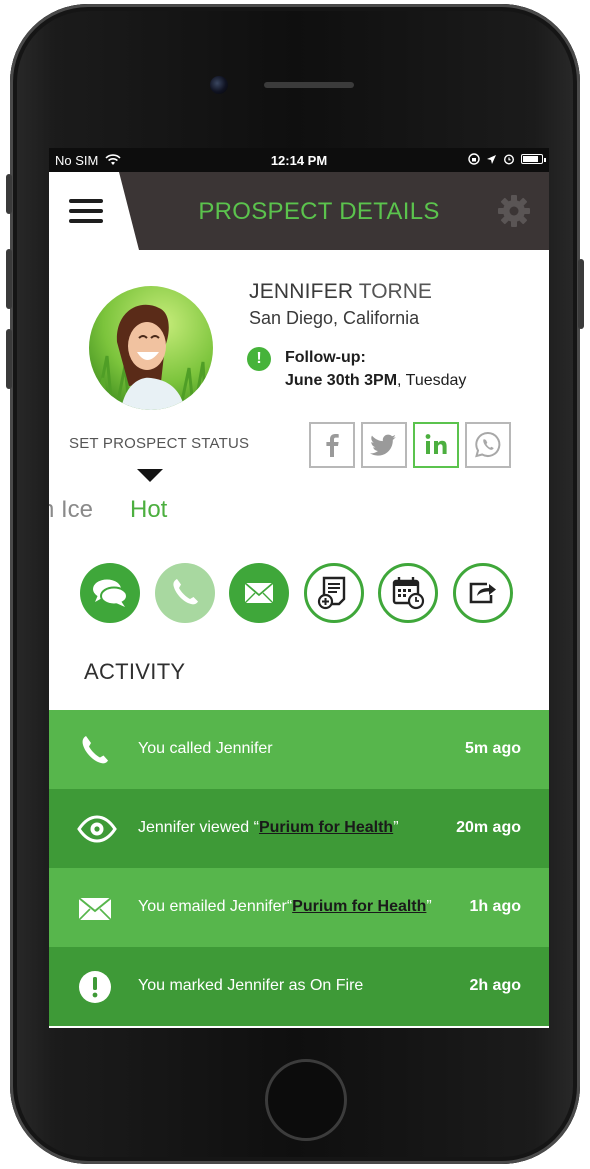 This screenshot has height=1169, width=590. Describe the element at coordinates (319, 211) in the screenshot. I see `page-title: PROSPECT DETAILS` at that location.